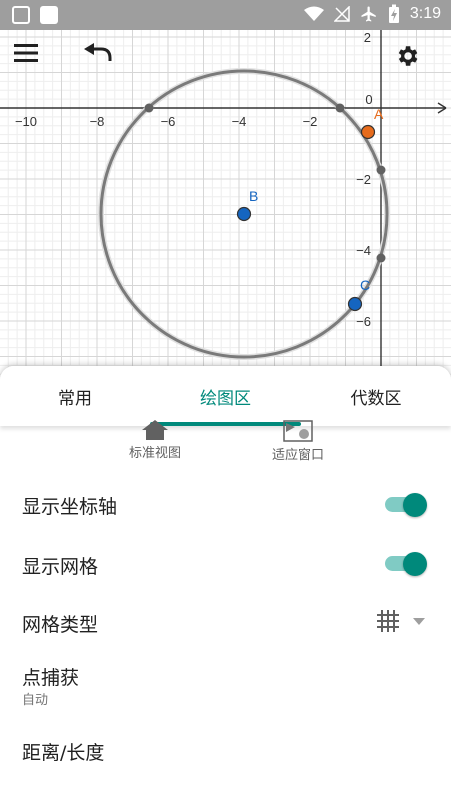 The width and height of the screenshot is (451, 801). I want to click on show-grid-toggle, so click(406, 564).